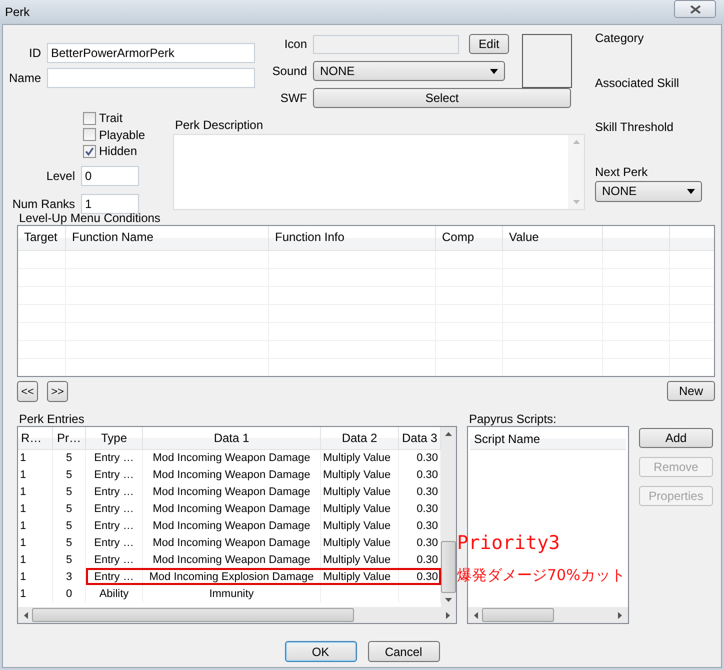  I want to click on swf-label: SWF, so click(293, 98).